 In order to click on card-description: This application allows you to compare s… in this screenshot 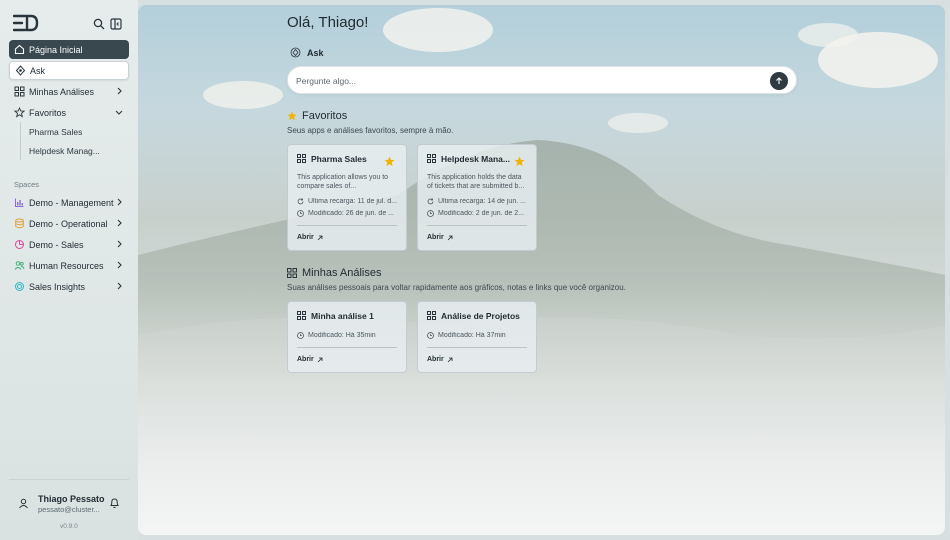, I will do `click(343, 182)`.